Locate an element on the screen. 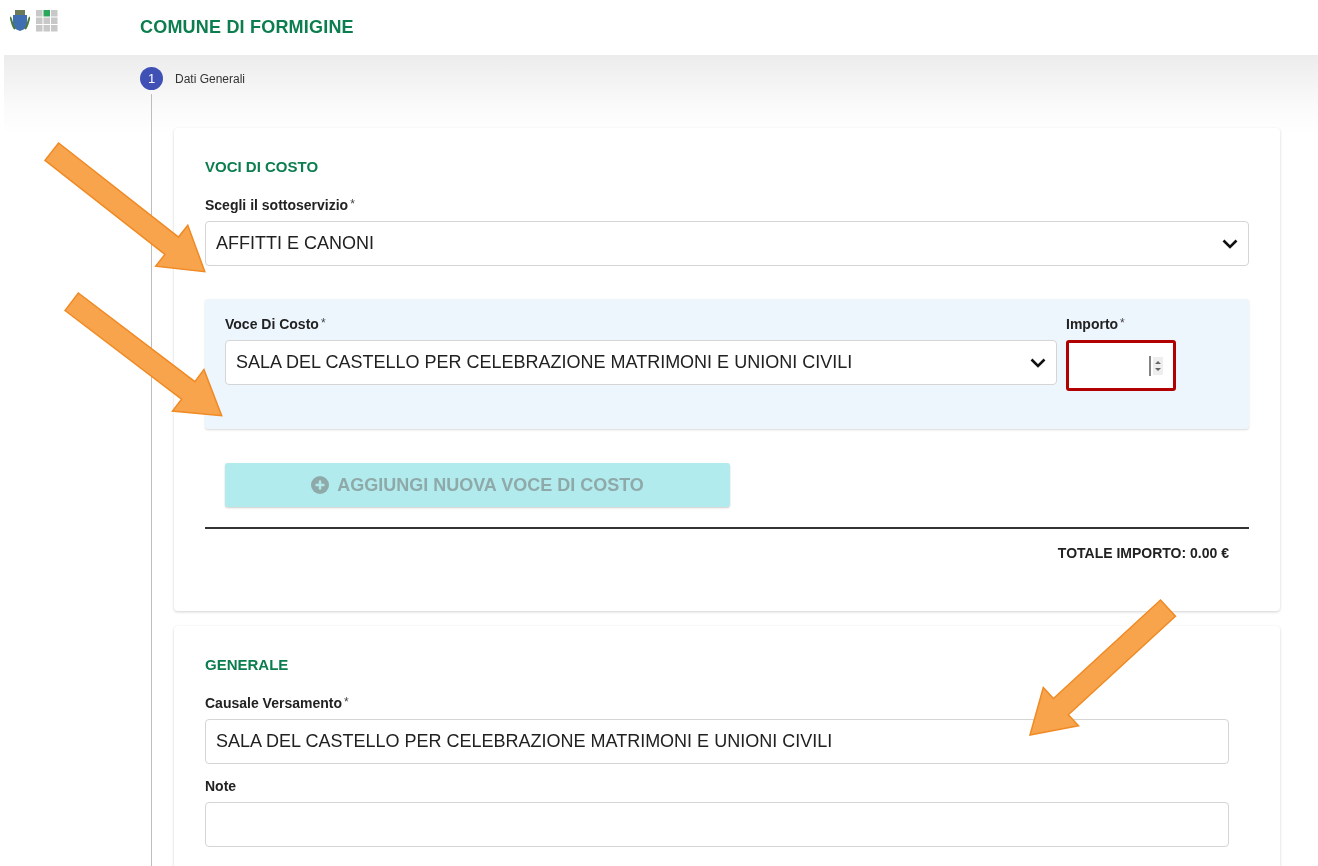 The height and width of the screenshot is (866, 1318). grid-logo-icon is located at coordinates (47, 20).